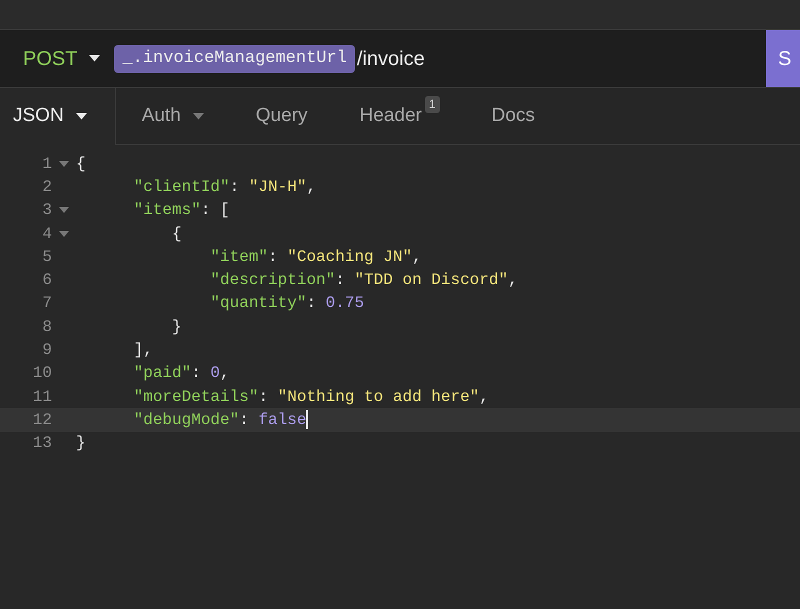 Image resolution: width=800 pixels, height=609 pixels. Describe the element at coordinates (46, 281) in the screenshot. I see `line-number: 6` at that location.